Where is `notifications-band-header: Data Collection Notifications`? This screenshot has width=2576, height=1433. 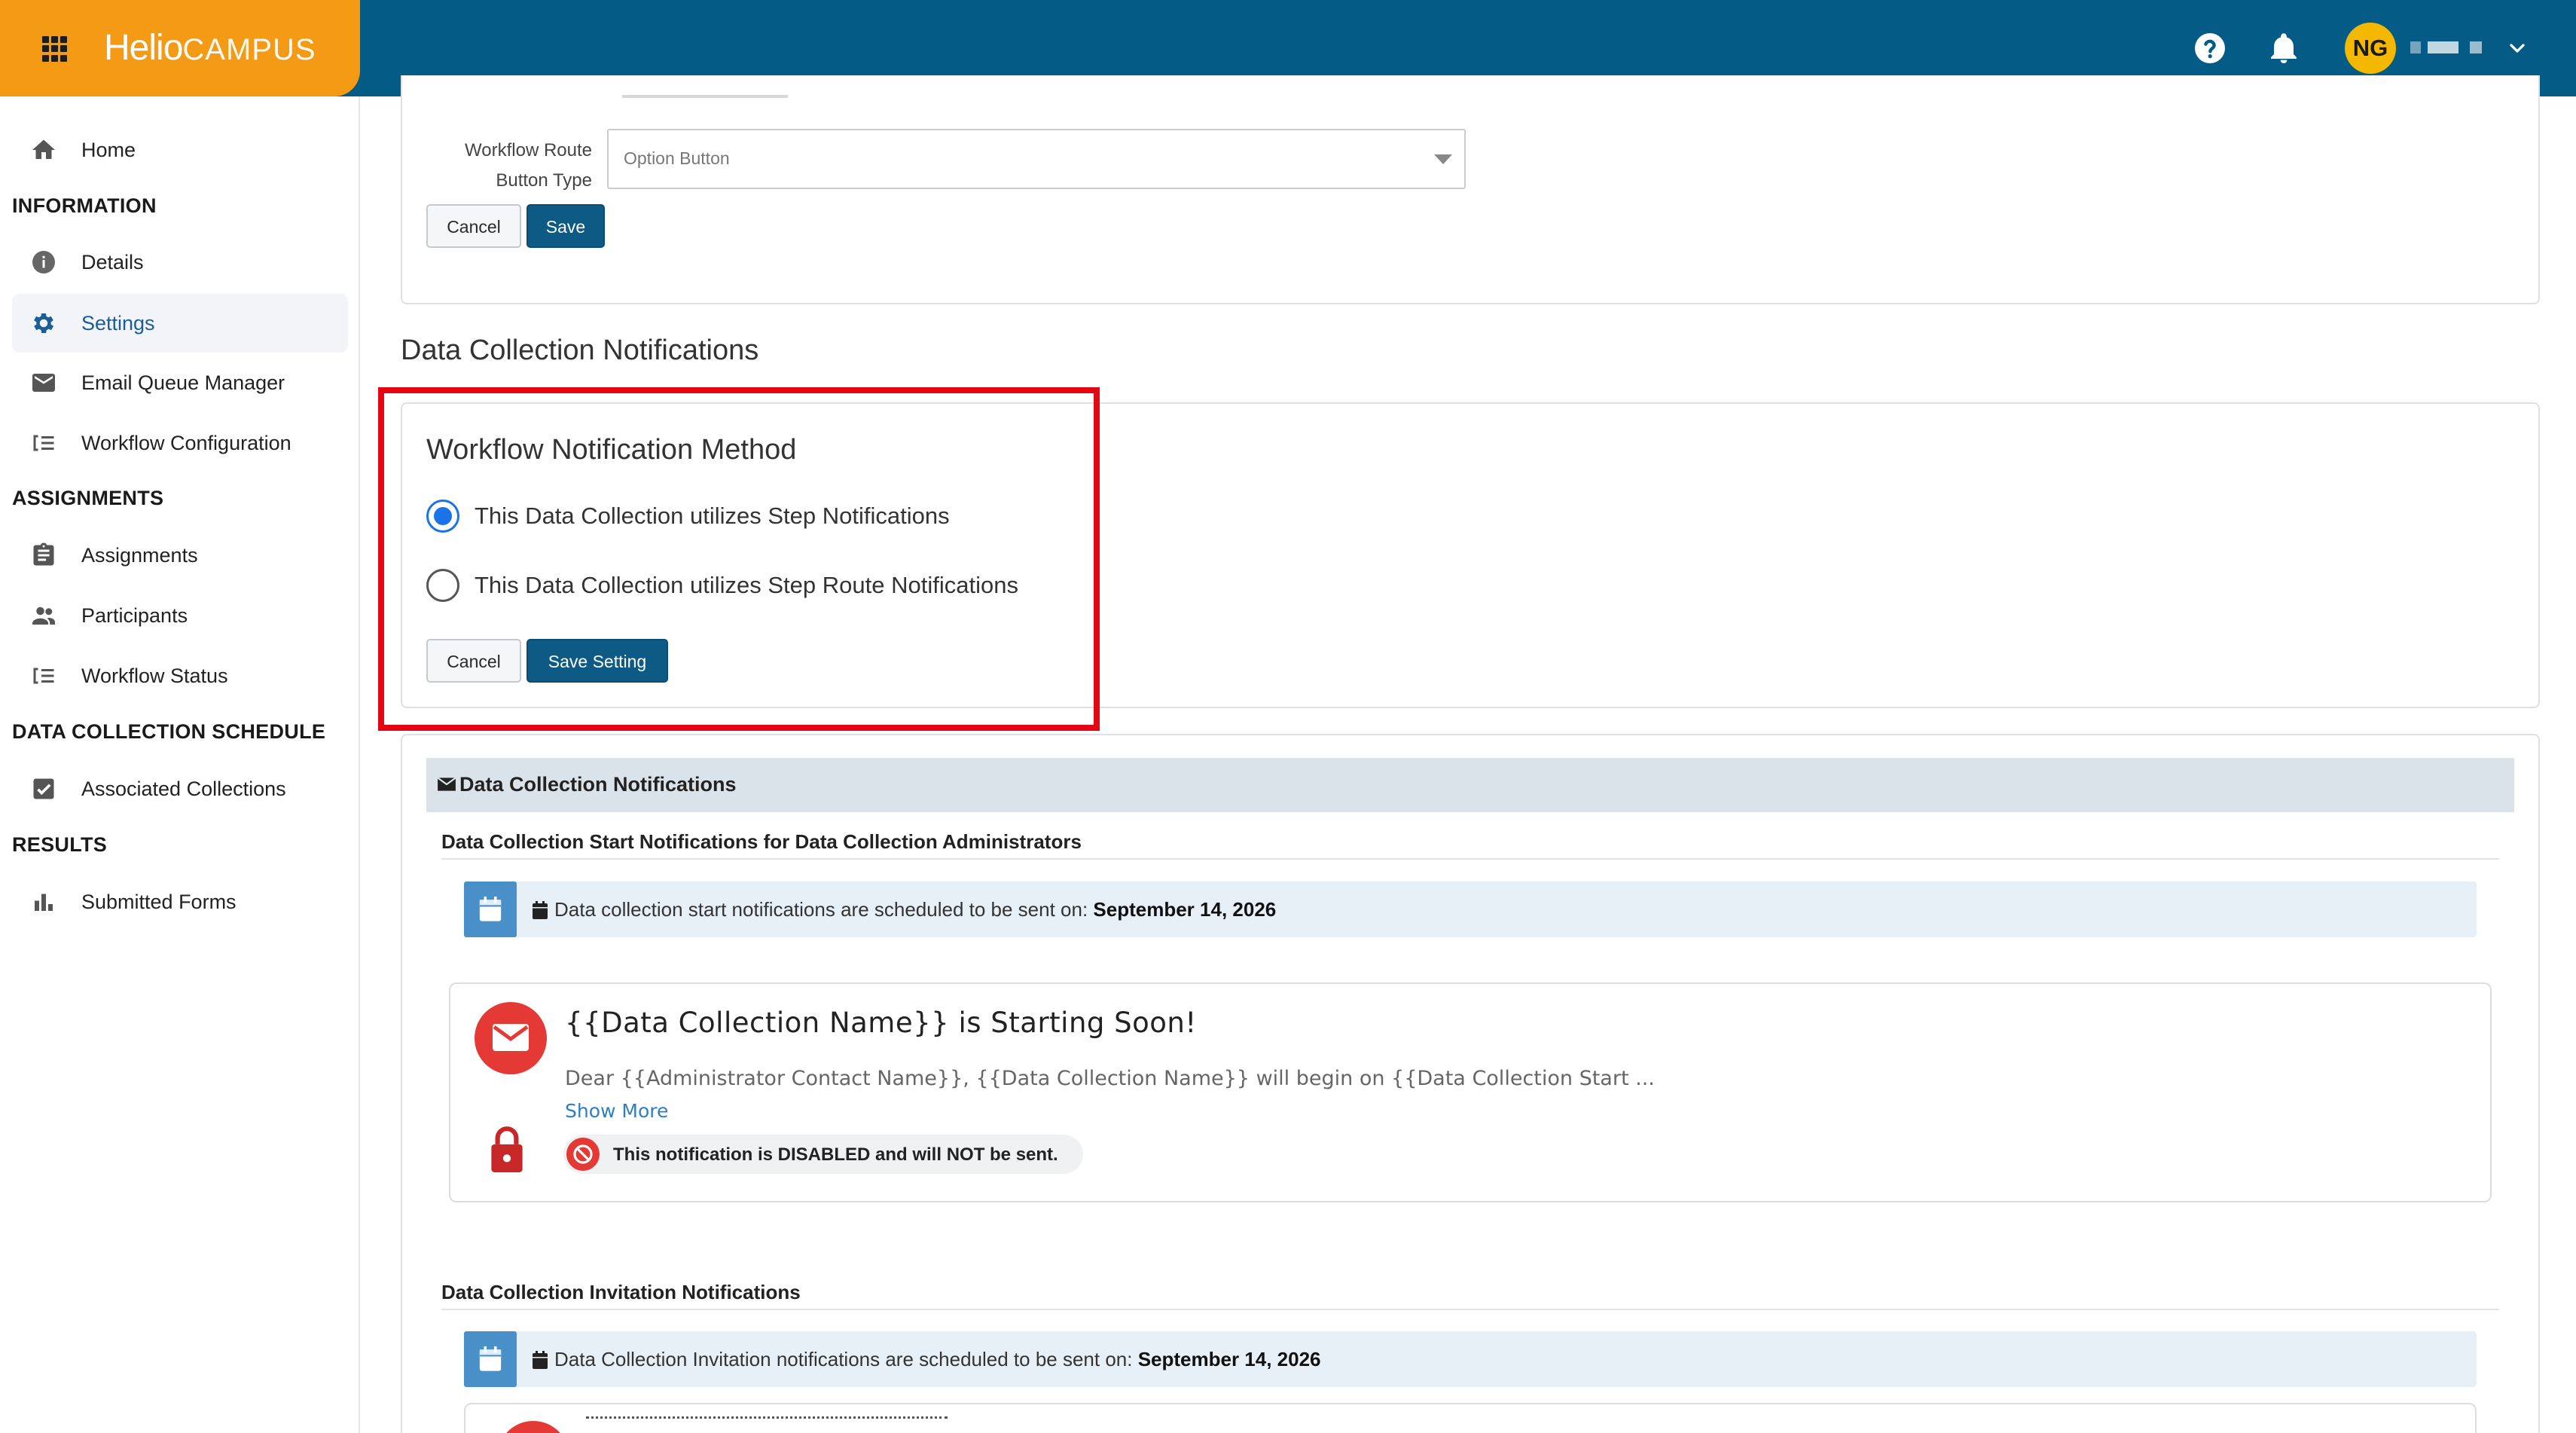
notifications-band-header: Data Collection Notifications is located at coordinates (1470, 785).